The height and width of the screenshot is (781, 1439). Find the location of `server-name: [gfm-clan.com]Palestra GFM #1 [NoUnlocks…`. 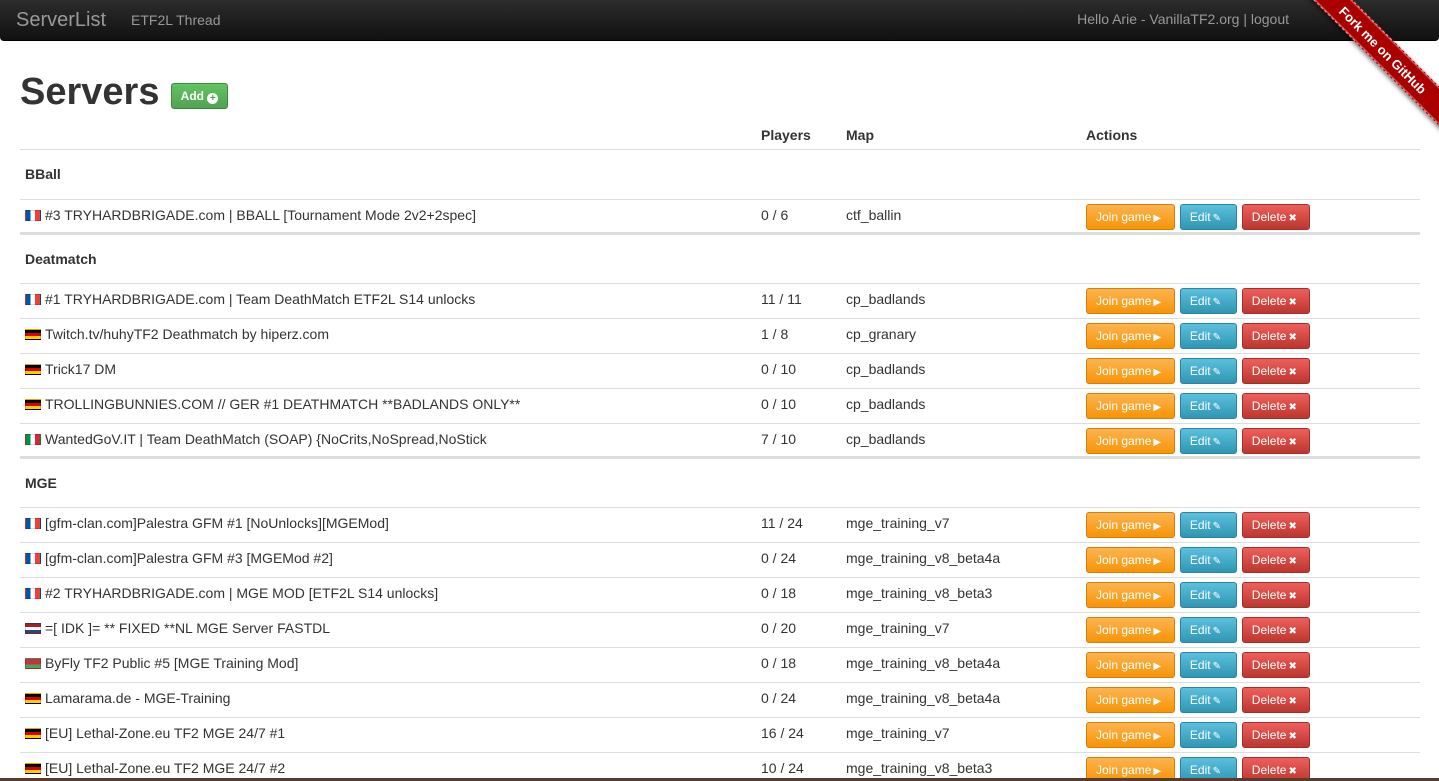

server-name: [gfm-clan.com]Palestra GFM #1 [NoUnlocks… is located at coordinates (217, 523).